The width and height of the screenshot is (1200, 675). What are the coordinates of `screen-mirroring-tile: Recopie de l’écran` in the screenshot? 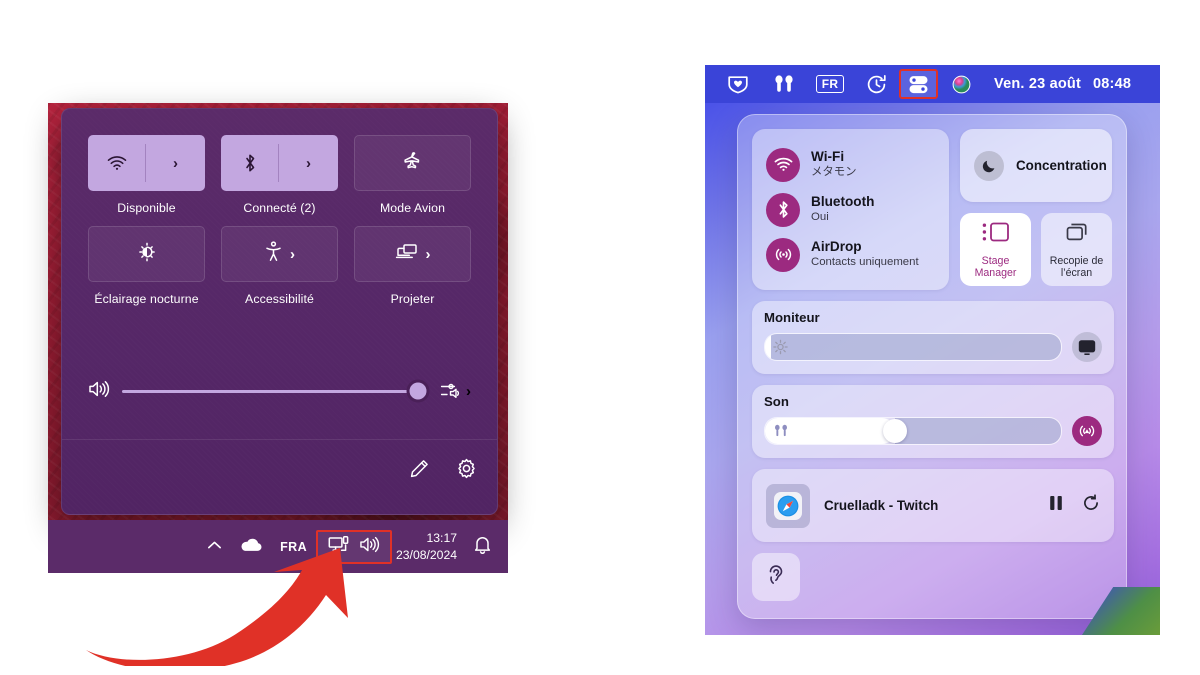 It's located at (1076, 249).